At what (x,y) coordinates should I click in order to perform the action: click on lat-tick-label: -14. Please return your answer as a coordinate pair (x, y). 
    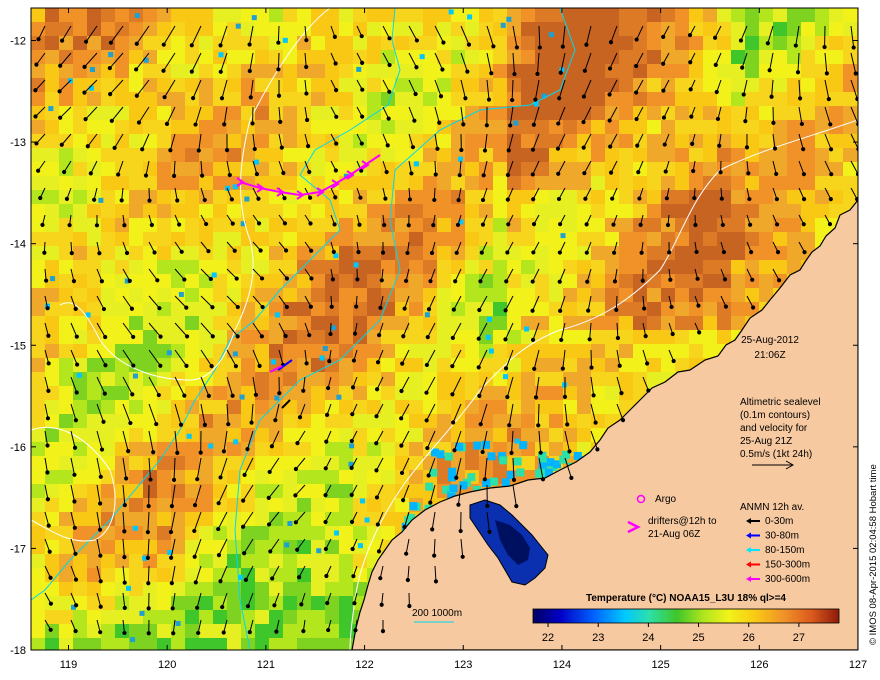
    Looking at the image, I should click on (18, 245).